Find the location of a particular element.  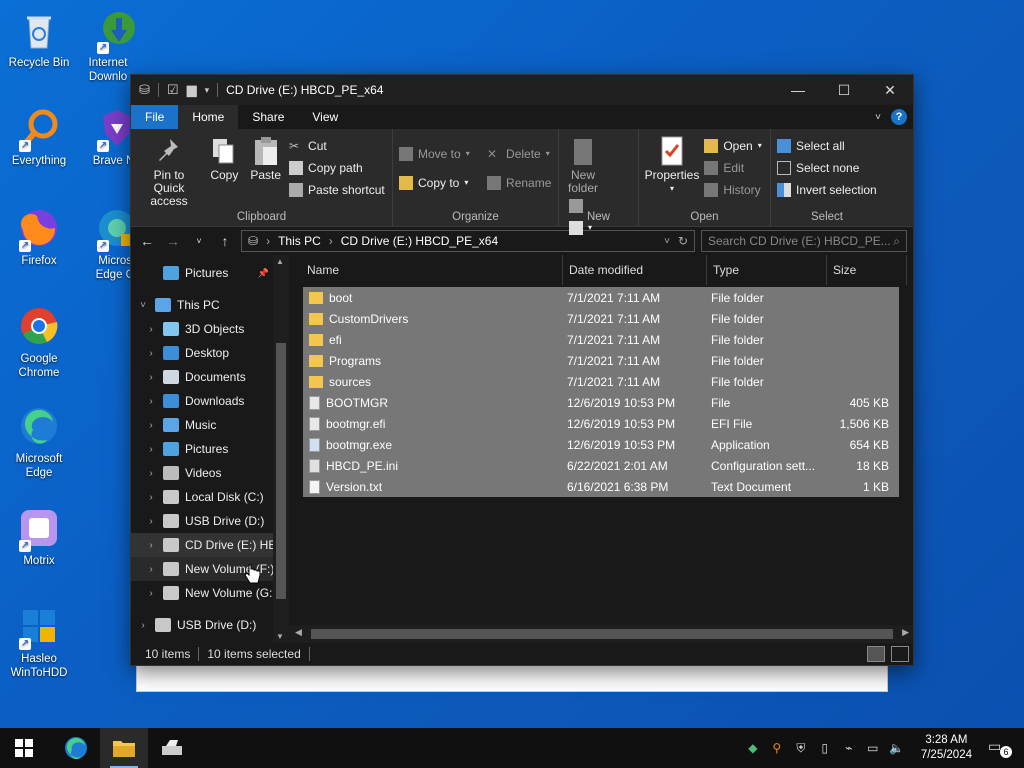

nav-item: › Pictures is located at coordinates (210, 449).